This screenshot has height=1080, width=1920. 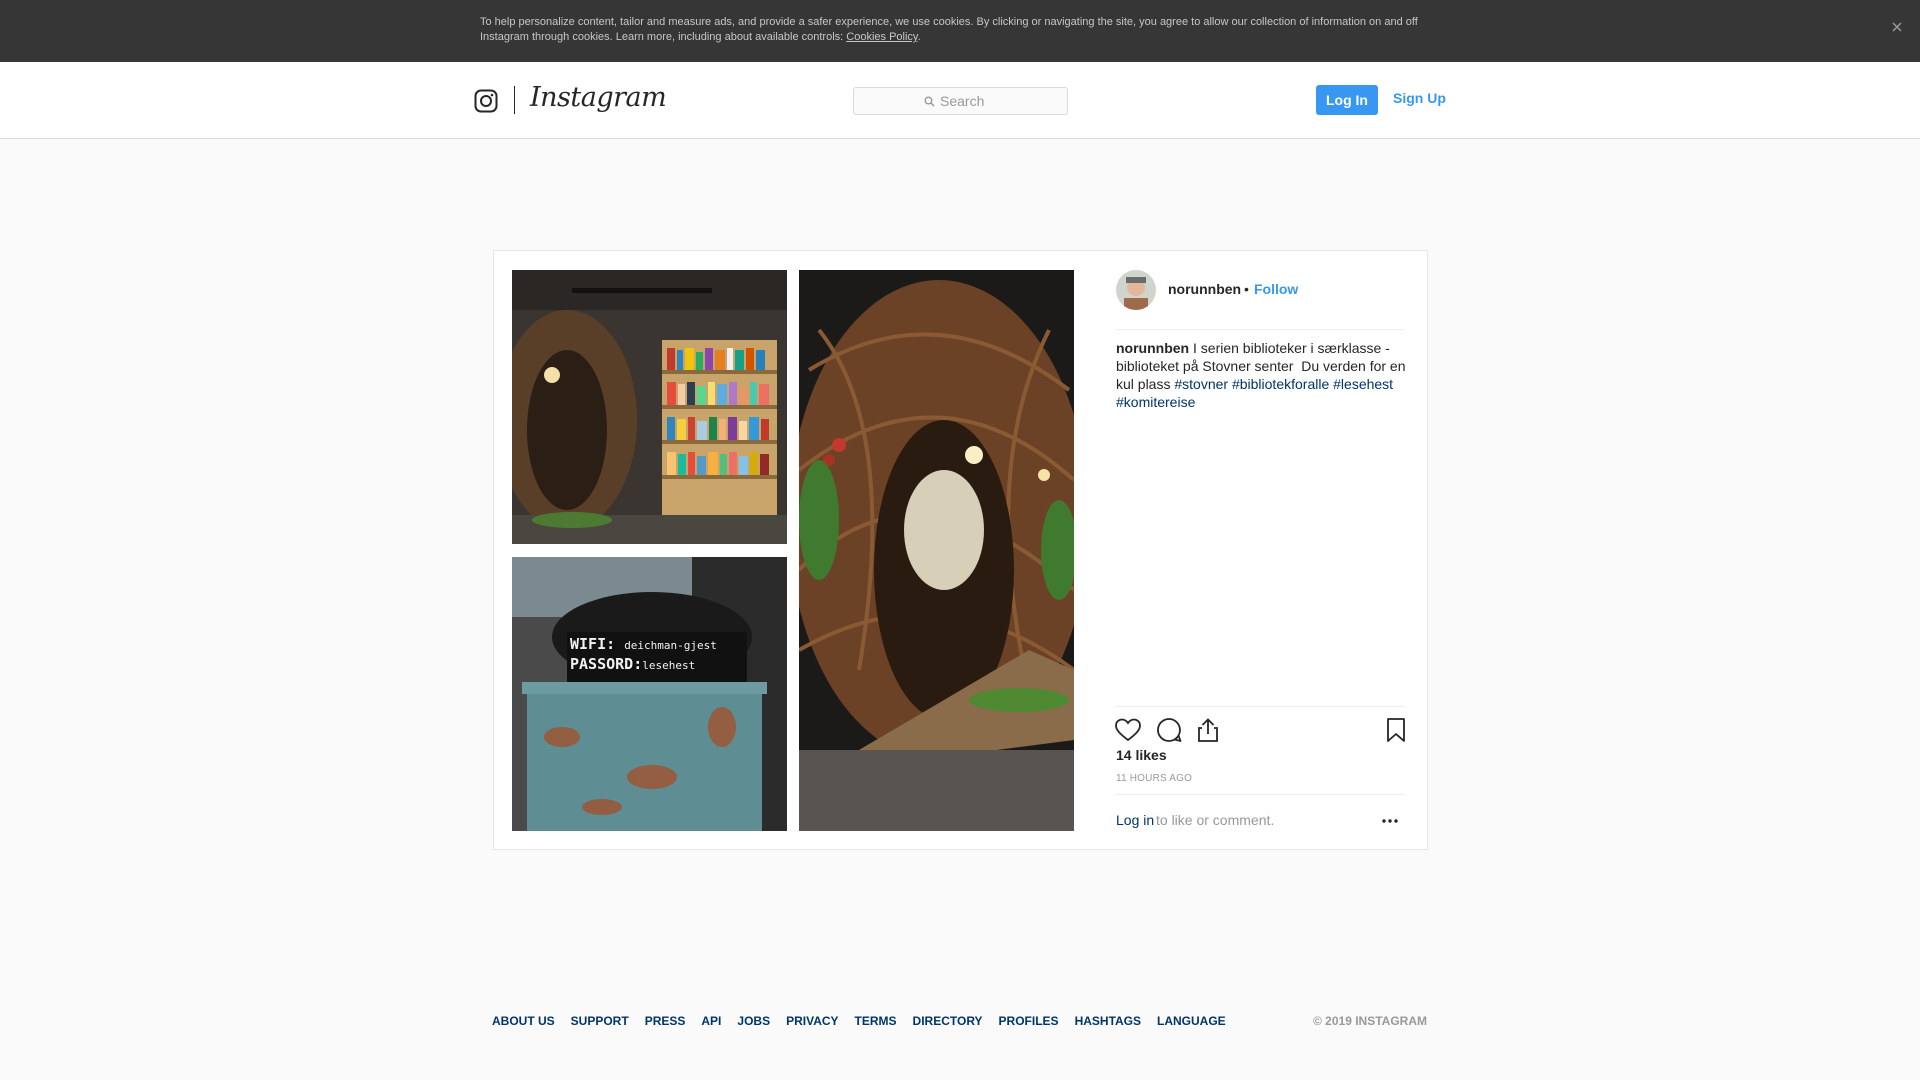 I want to click on library-shelves-image, so click(x=649, y=407).